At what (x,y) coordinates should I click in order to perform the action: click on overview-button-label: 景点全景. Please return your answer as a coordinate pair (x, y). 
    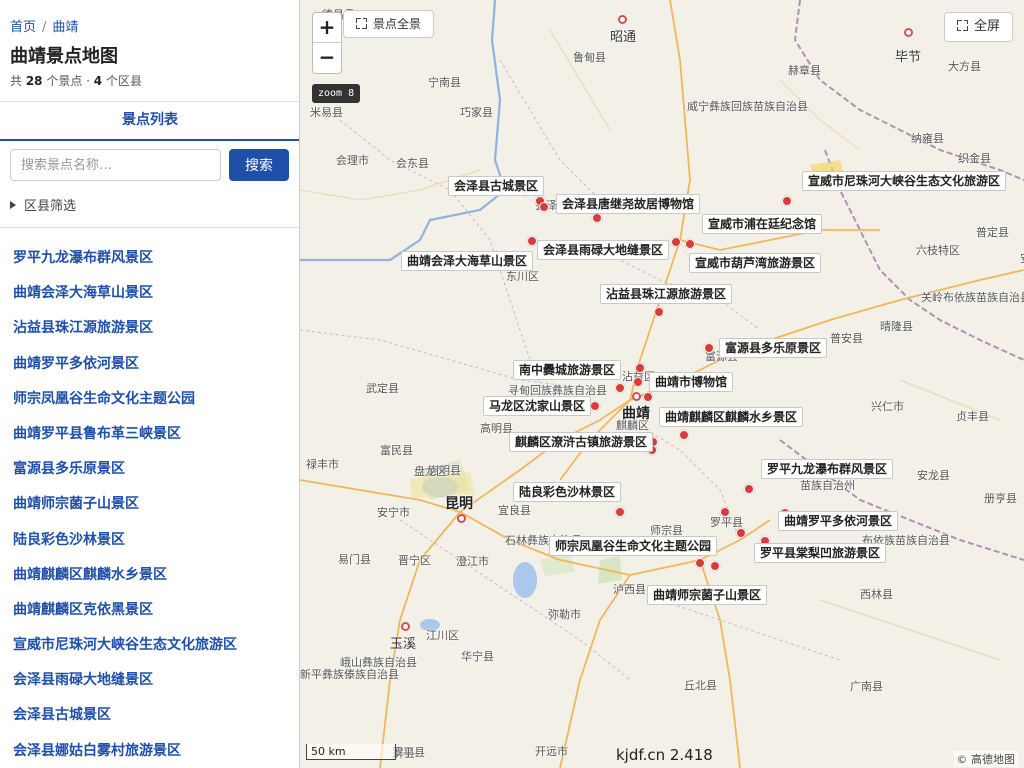
    Looking at the image, I should click on (397, 24).